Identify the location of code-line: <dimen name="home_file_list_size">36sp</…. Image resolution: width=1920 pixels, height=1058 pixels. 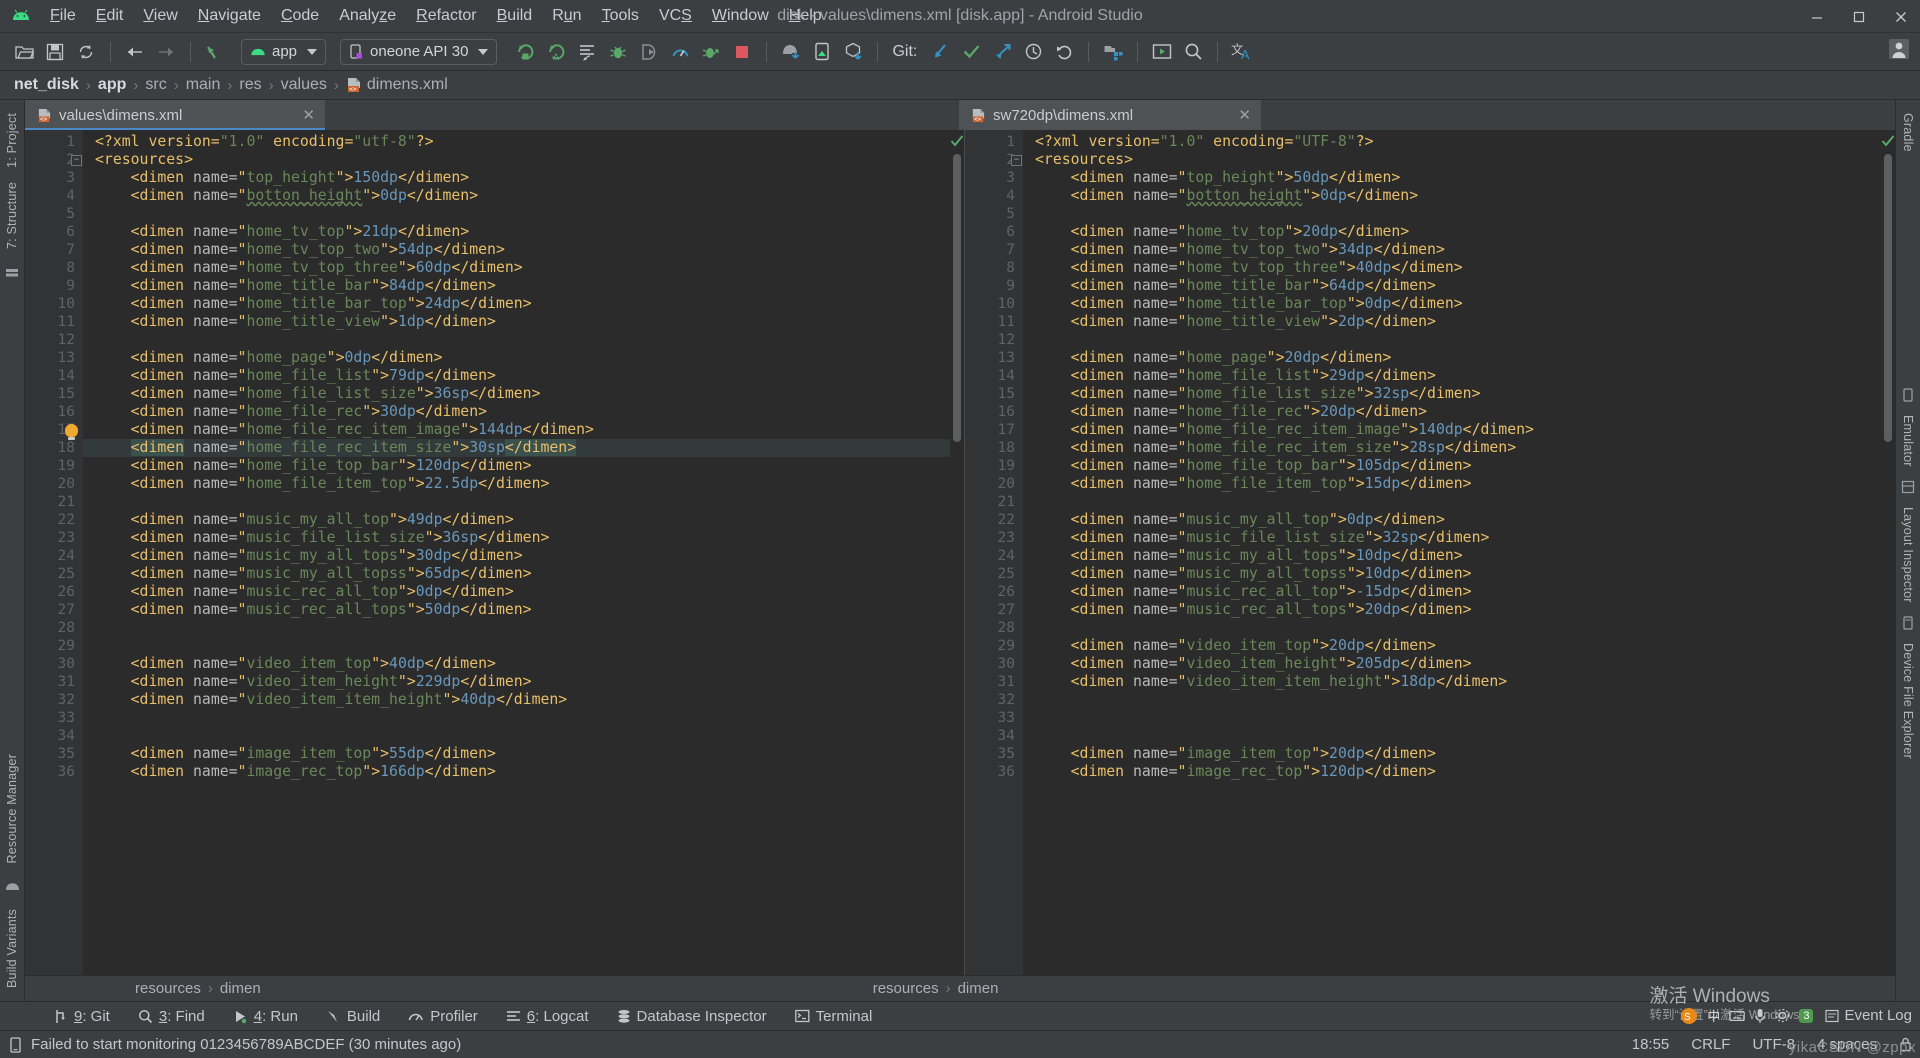
(516, 394).